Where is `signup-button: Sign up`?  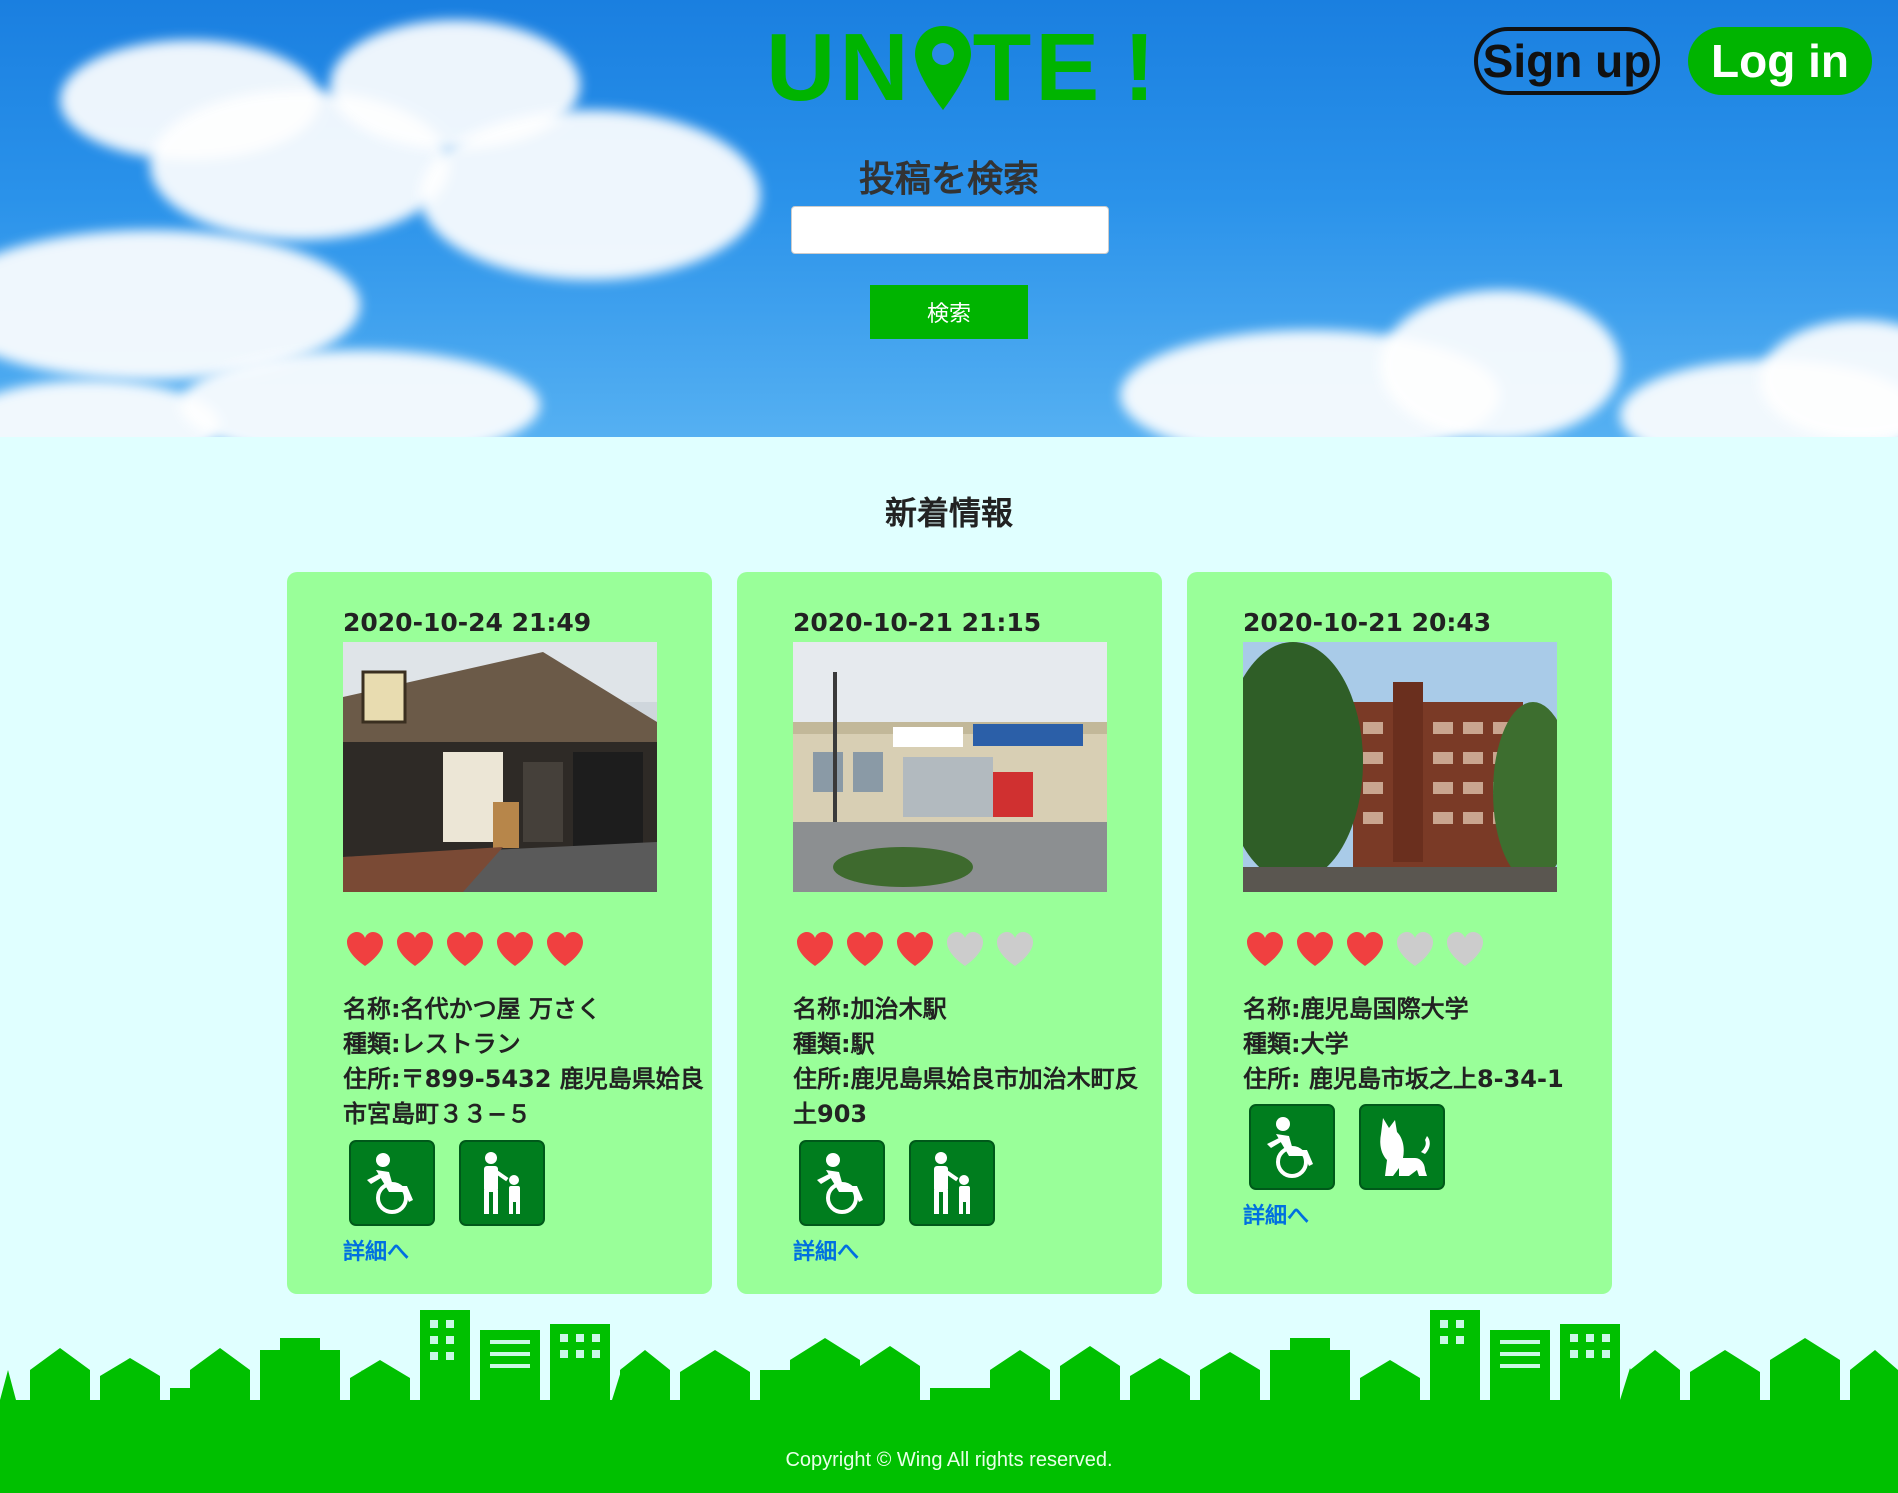
signup-button: Sign up is located at coordinates (1567, 61).